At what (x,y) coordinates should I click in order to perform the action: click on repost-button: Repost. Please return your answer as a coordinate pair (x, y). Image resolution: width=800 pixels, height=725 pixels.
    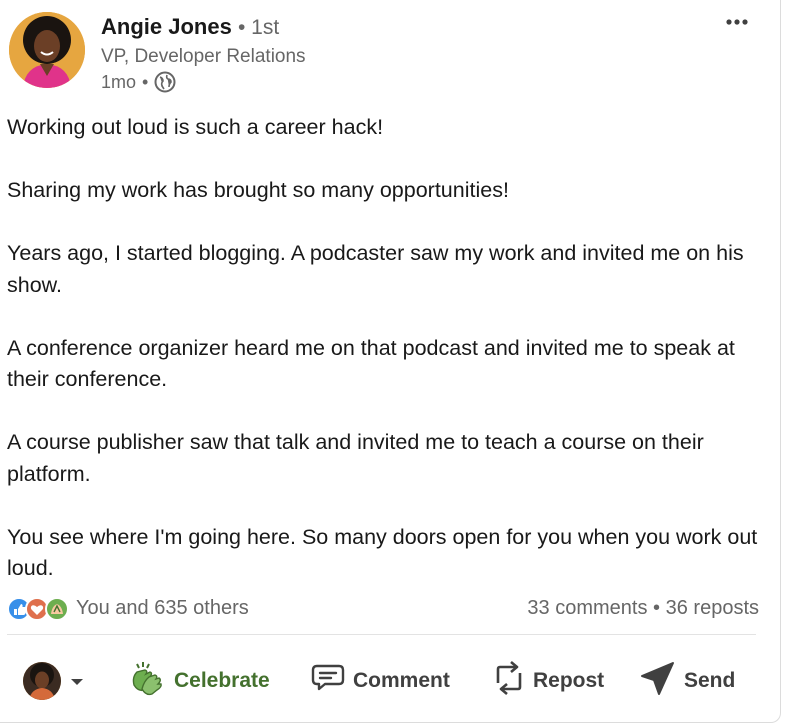
    Looking at the image, I should click on (548, 681).